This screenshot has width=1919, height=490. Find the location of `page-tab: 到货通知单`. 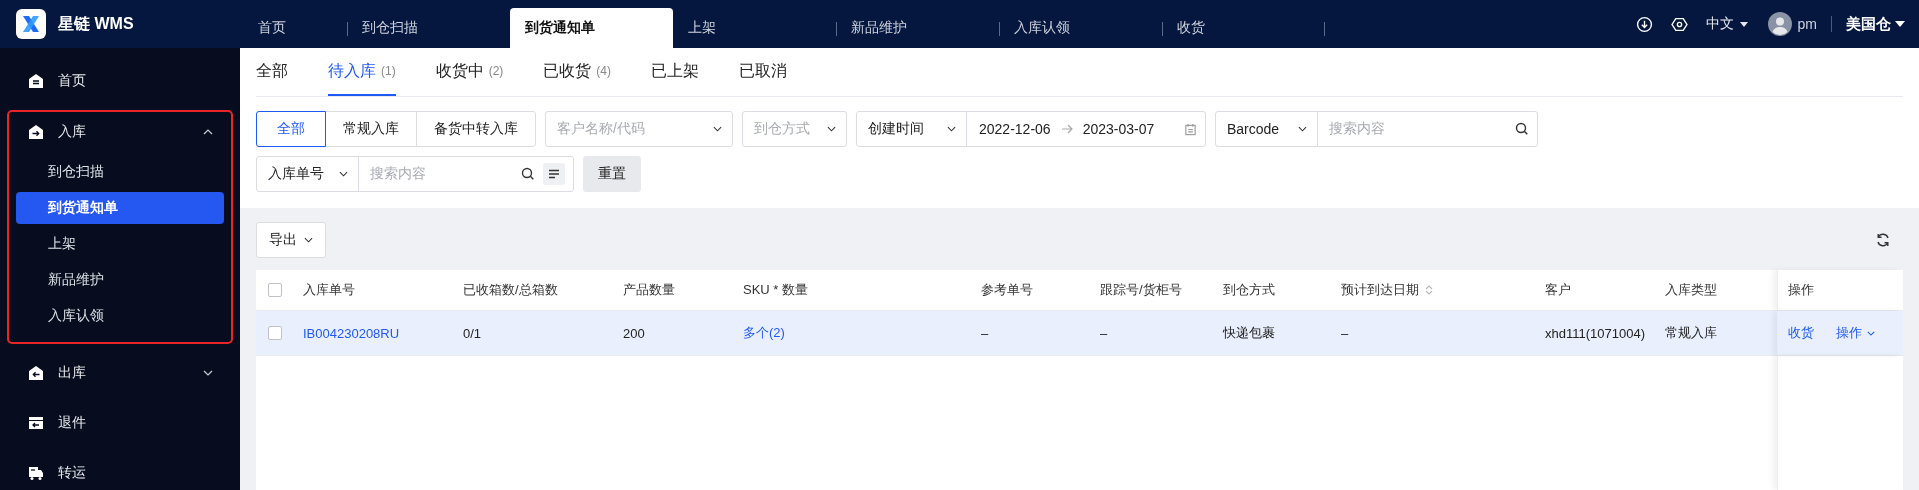

page-tab: 到货通知单 is located at coordinates (591, 28).